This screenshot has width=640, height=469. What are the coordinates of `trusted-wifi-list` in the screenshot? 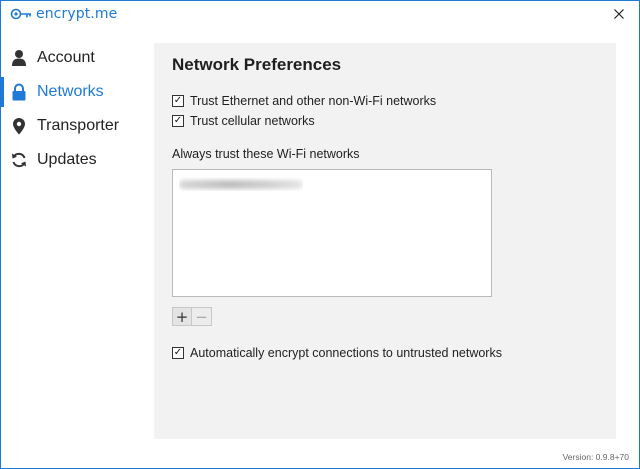 It's located at (332, 233).